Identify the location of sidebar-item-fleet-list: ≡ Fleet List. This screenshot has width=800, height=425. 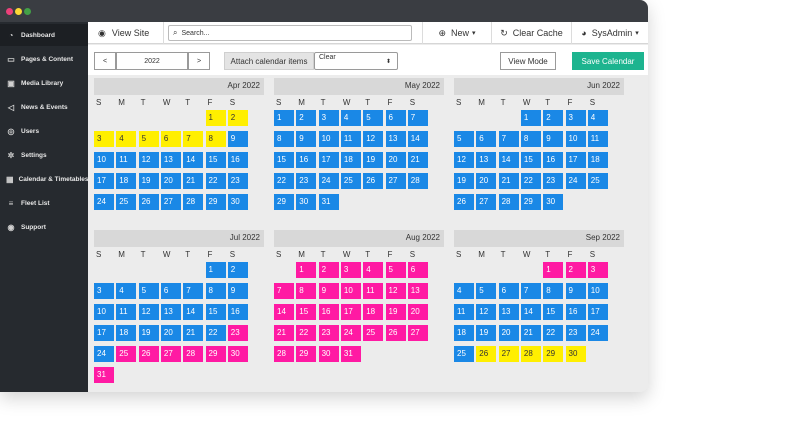
(44, 203).